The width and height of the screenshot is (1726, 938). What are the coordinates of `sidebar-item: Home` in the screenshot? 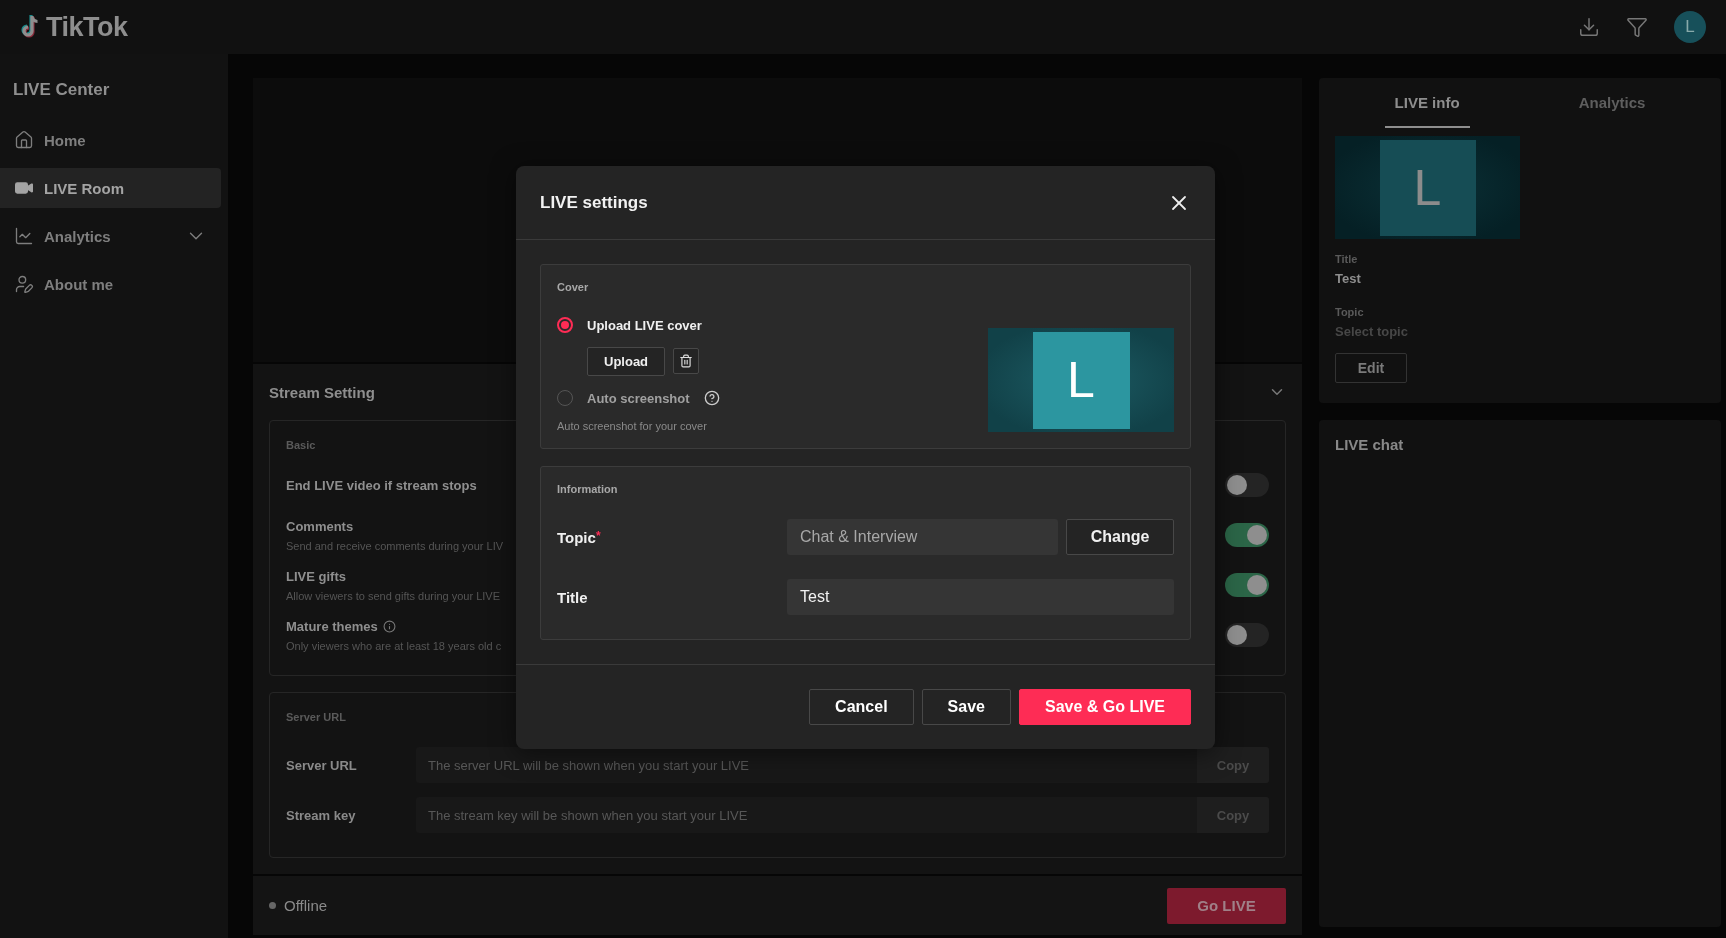 It's located at (110, 140).